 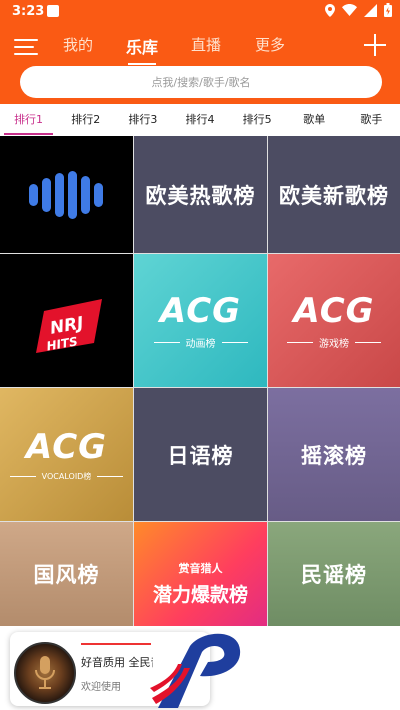 I want to click on tab-more: 更多, so click(x=270, y=44).